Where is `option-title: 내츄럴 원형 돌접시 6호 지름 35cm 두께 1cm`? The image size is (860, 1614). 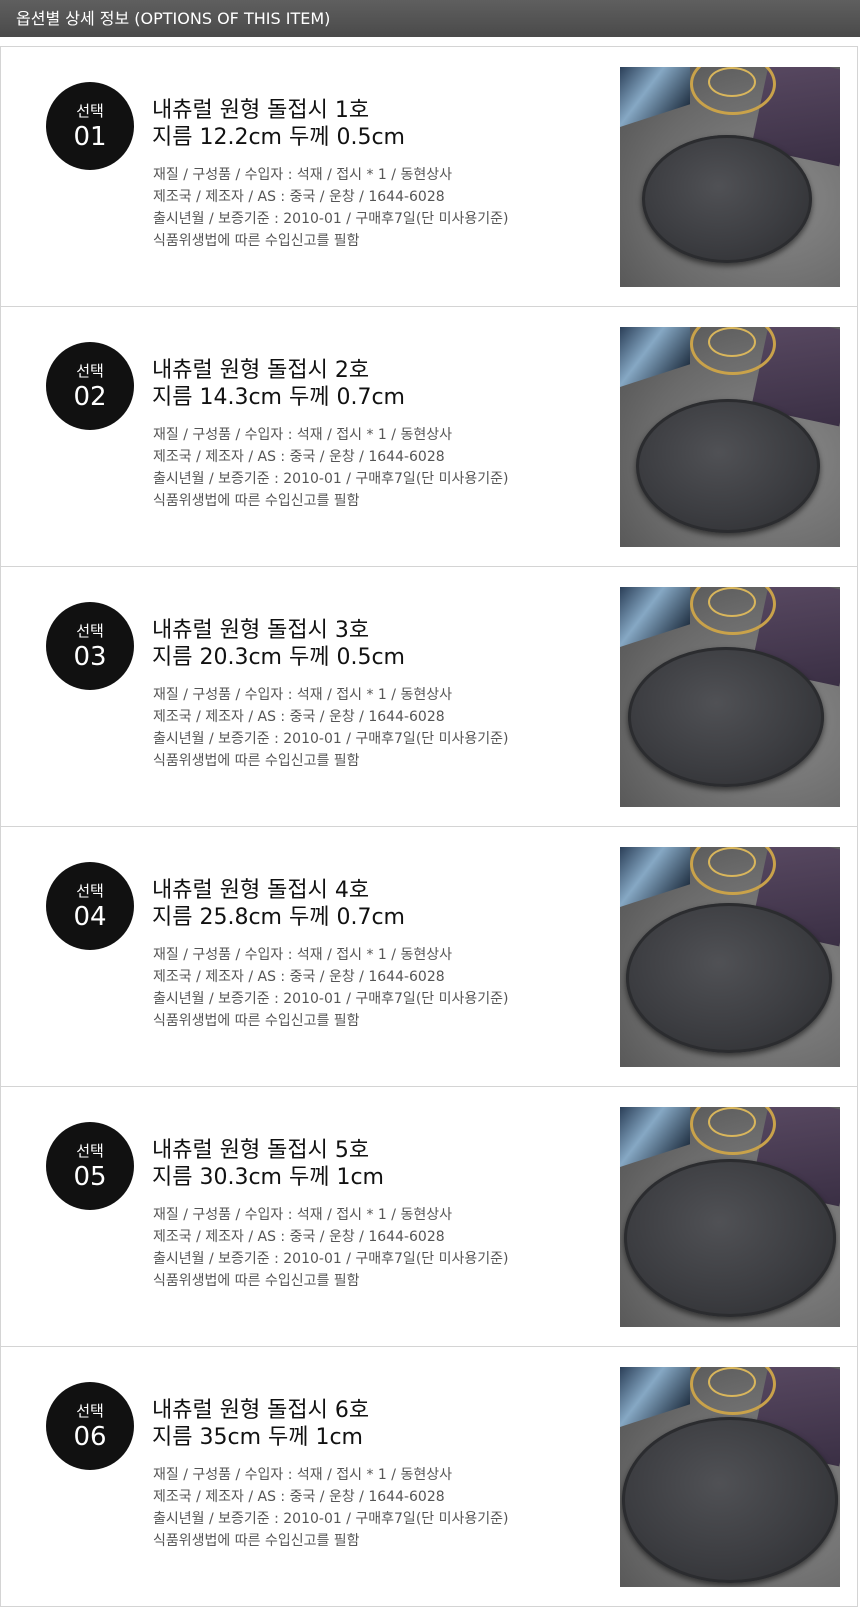
option-title: 내츄럴 원형 돌접시 6호 지름 35cm 두께 1cm is located at coordinates (260, 1424).